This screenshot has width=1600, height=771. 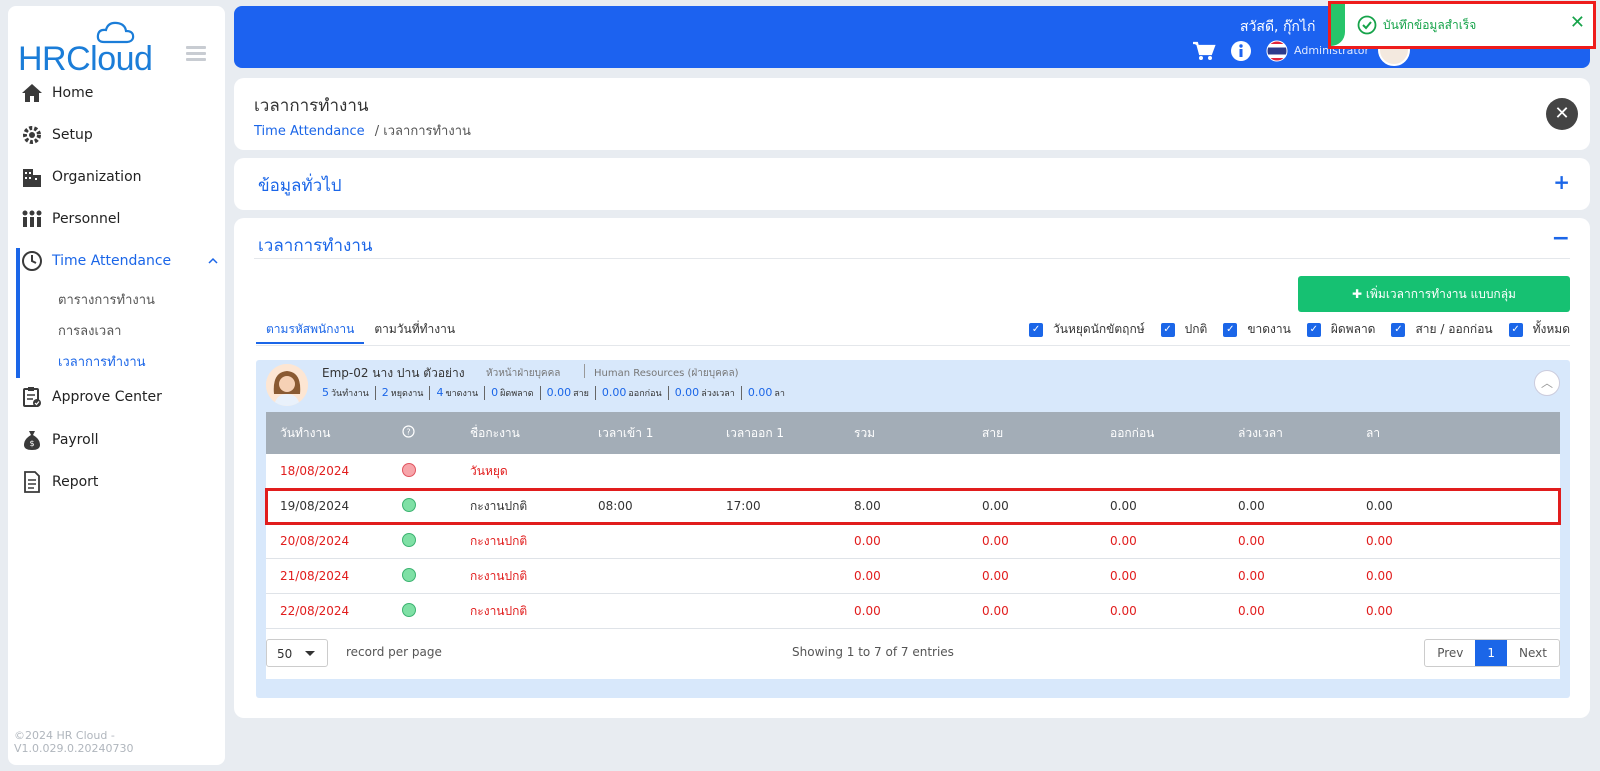 I want to click on stat-value: 0.00, so click(x=559, y=392).